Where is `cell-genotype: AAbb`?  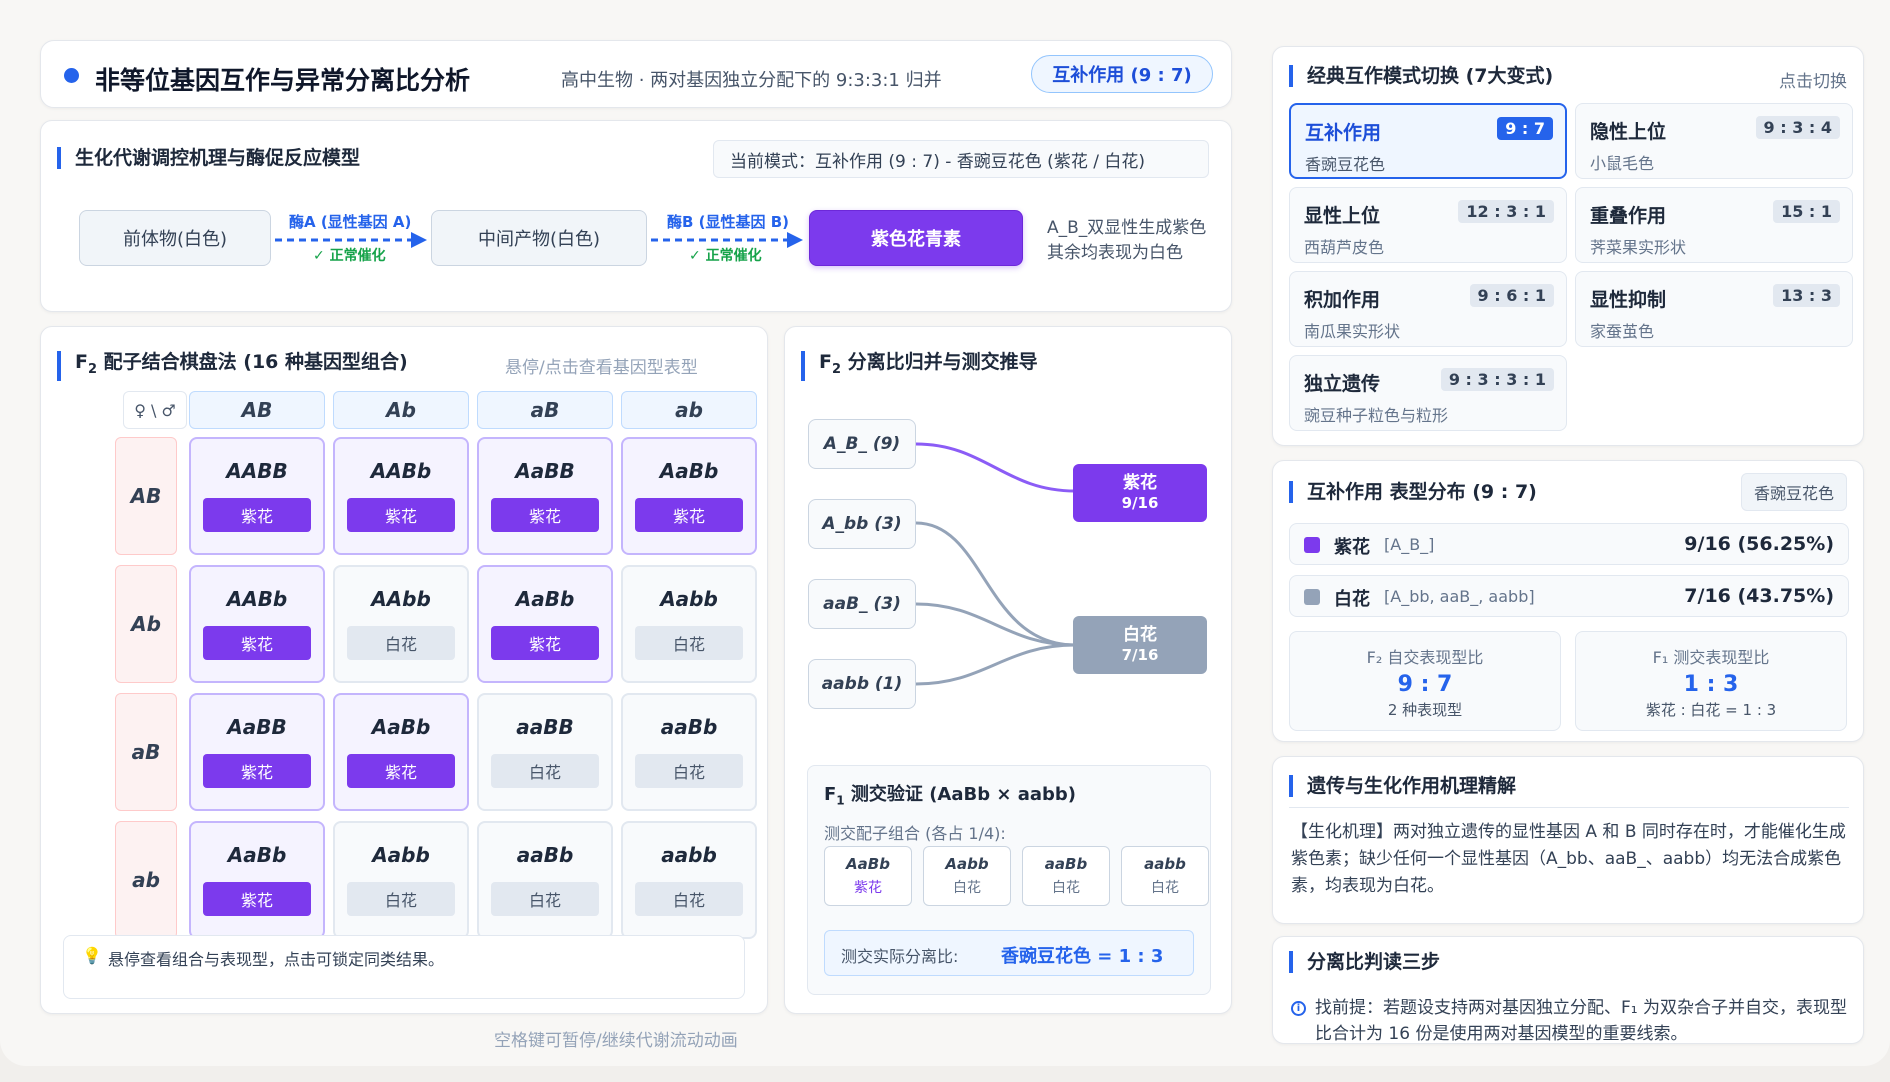 cell-genotype: AAbb is located at coordinates (401, 599).